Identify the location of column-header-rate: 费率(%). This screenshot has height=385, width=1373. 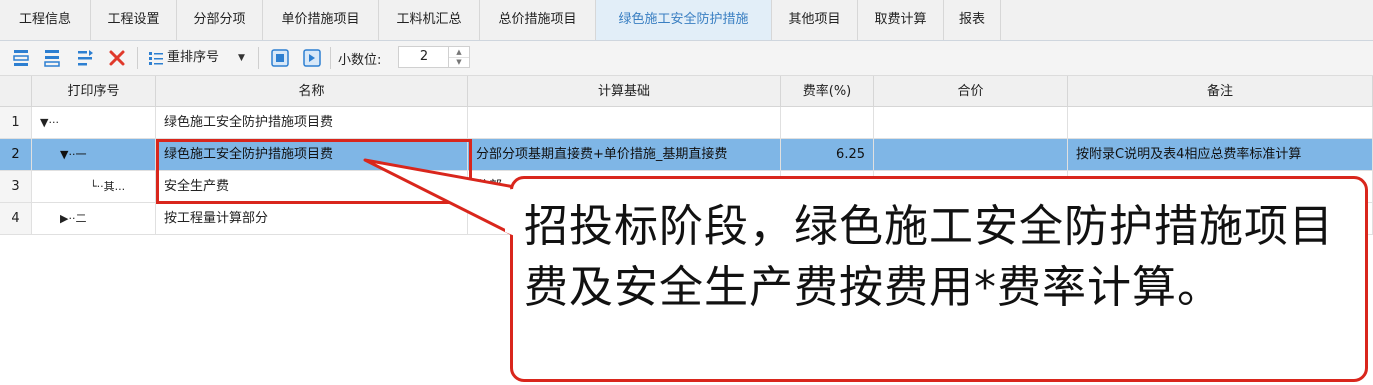
(827, 91).